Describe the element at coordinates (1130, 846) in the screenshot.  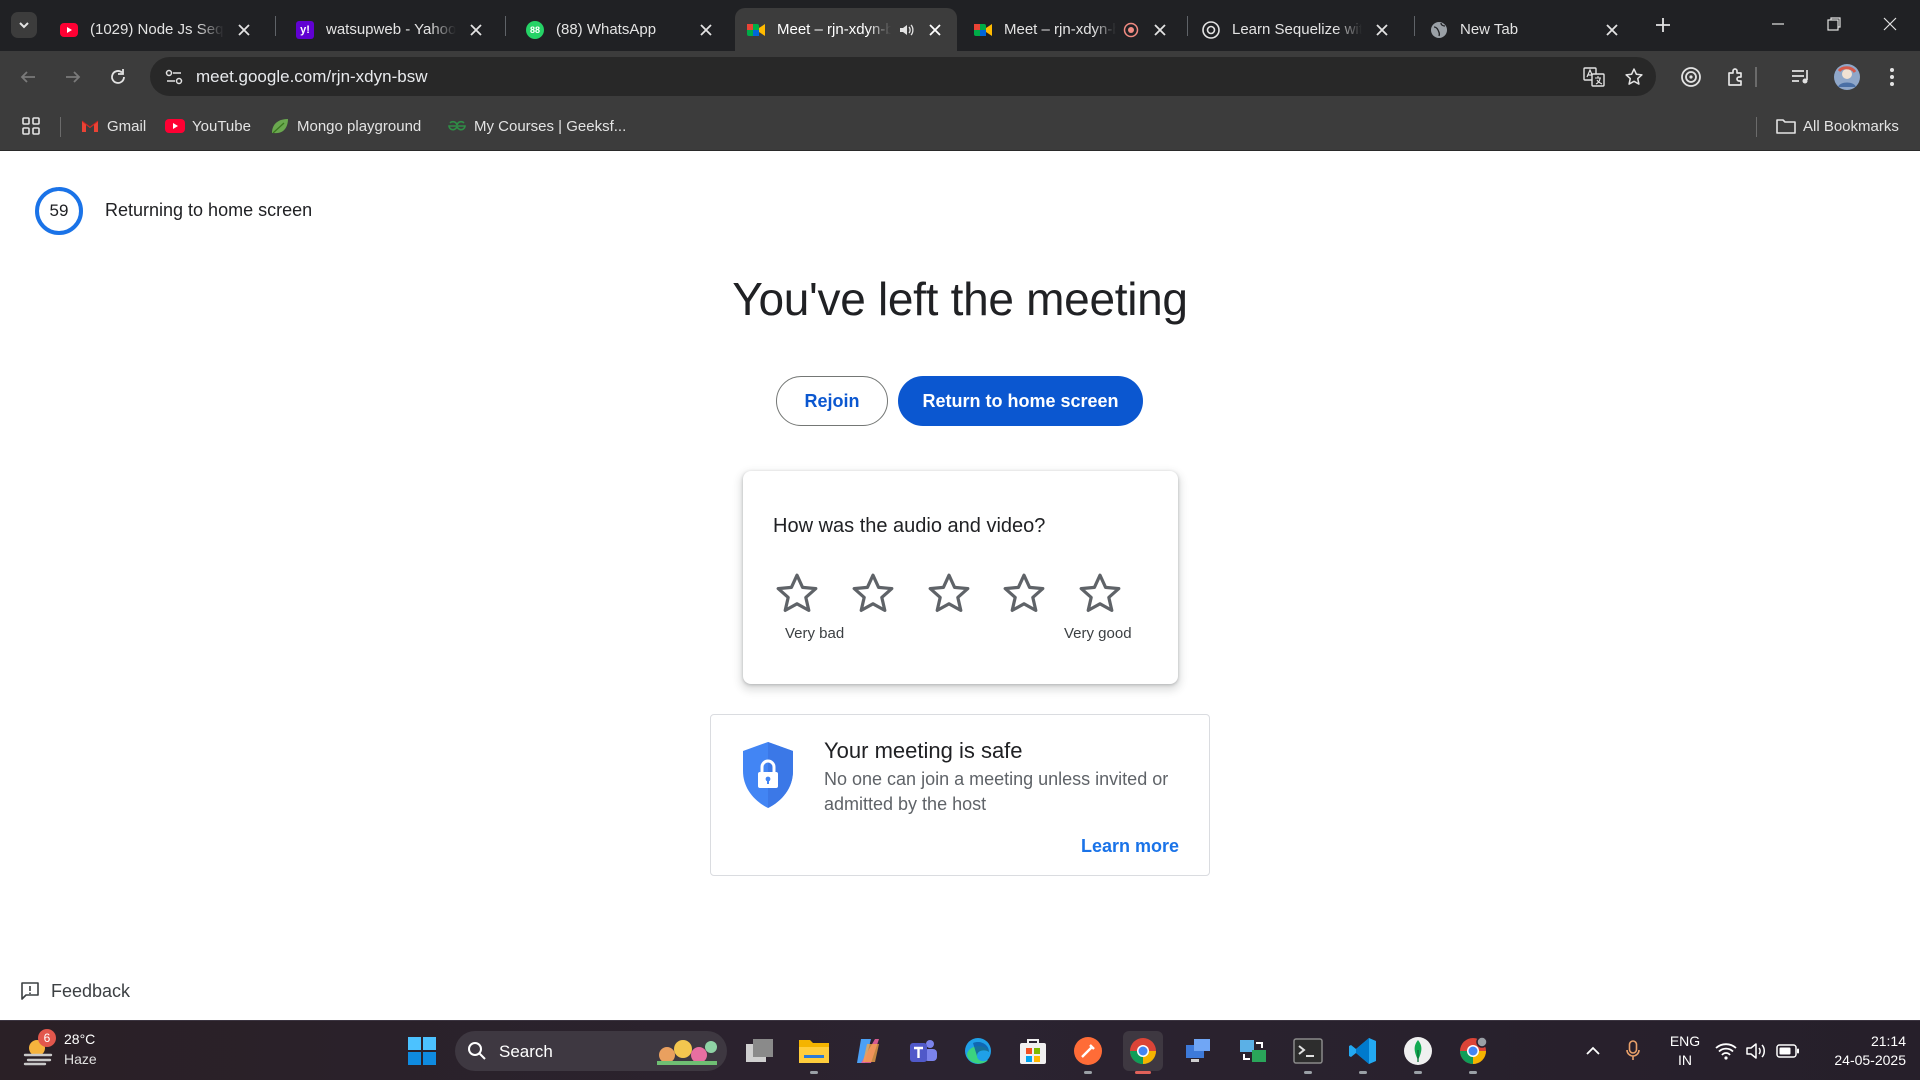
I see `learn-more-link: Learn more` at that location.